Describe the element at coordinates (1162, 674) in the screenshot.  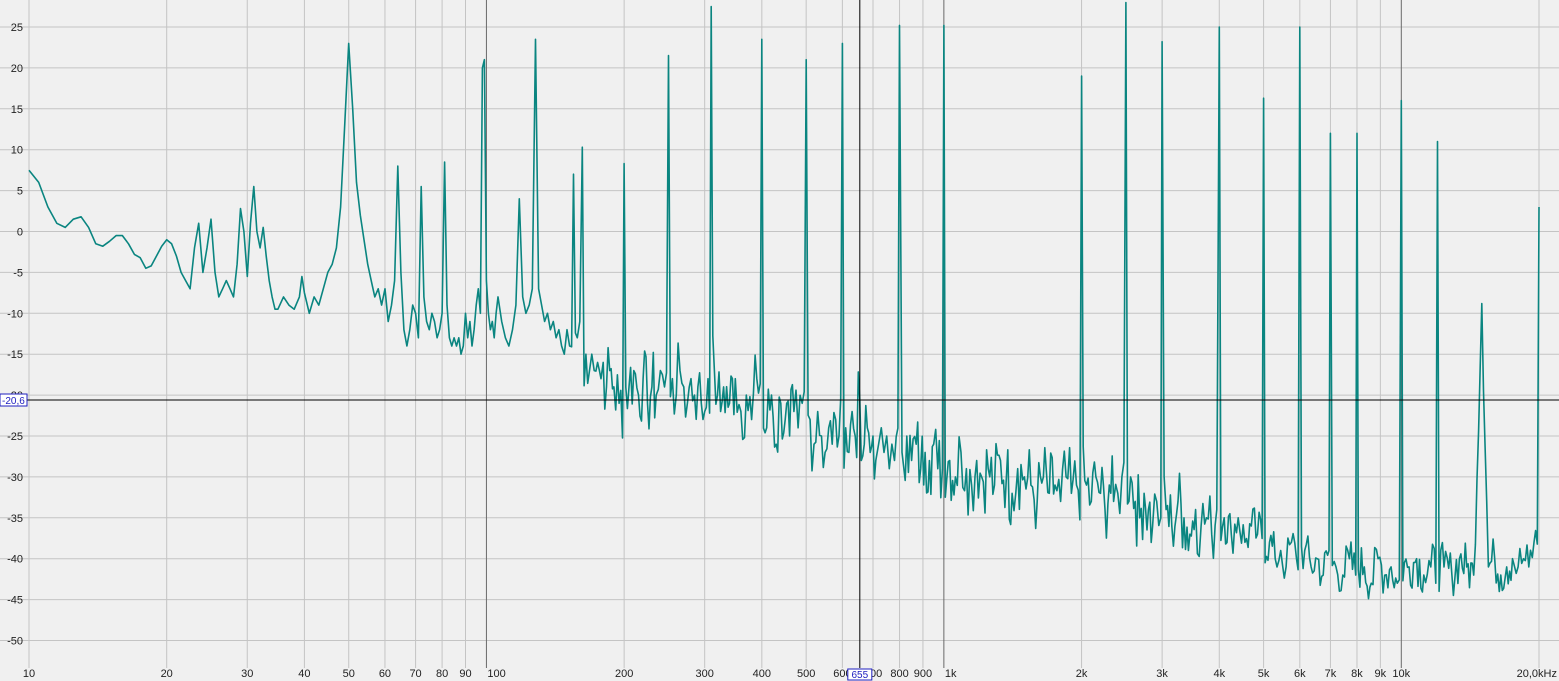
I see `x-tick-label: 3k` at that location.